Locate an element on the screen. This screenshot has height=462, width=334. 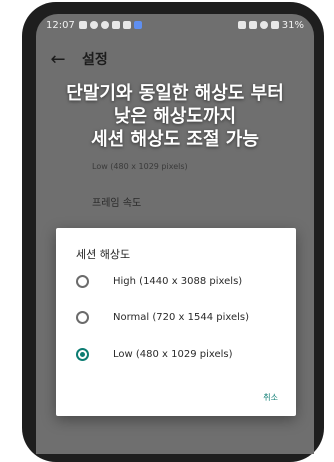
status-time: 12:07 is located at coordinates (60, 25).